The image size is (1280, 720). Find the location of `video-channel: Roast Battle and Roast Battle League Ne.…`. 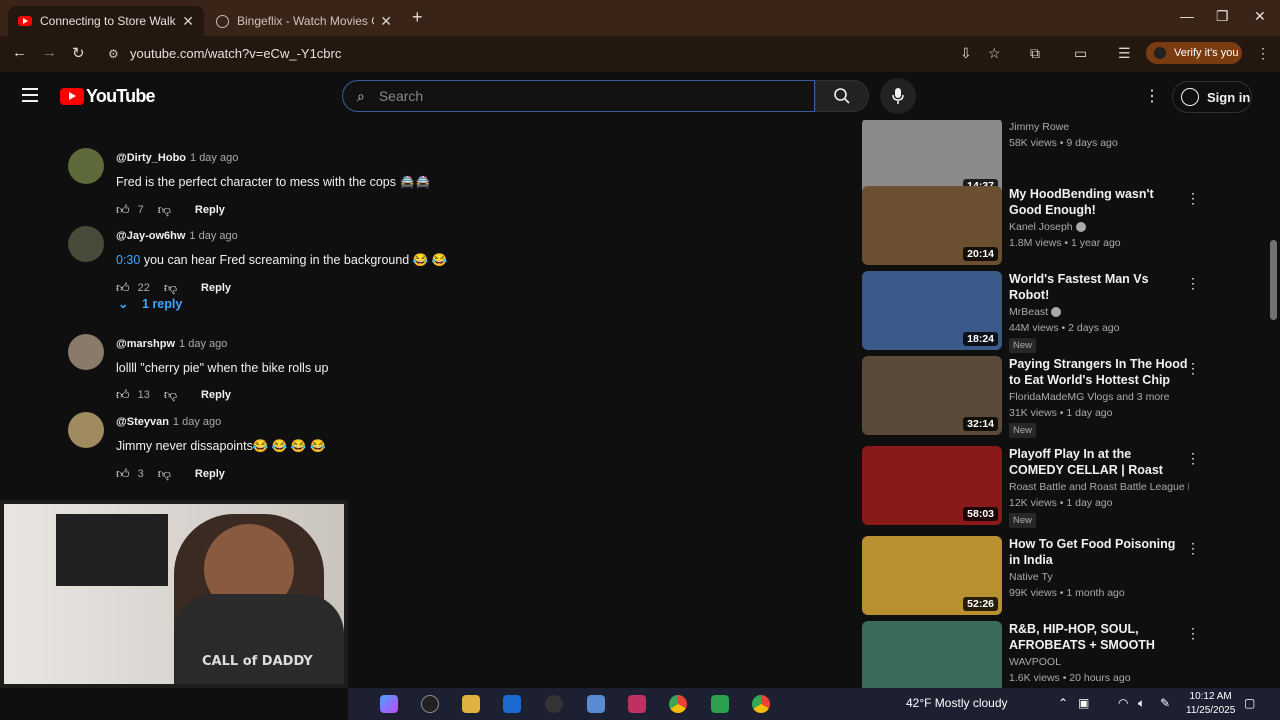

video-channel: Roast Battle and Roast Battle League Ne.… is located at coordinates (1099, 487).